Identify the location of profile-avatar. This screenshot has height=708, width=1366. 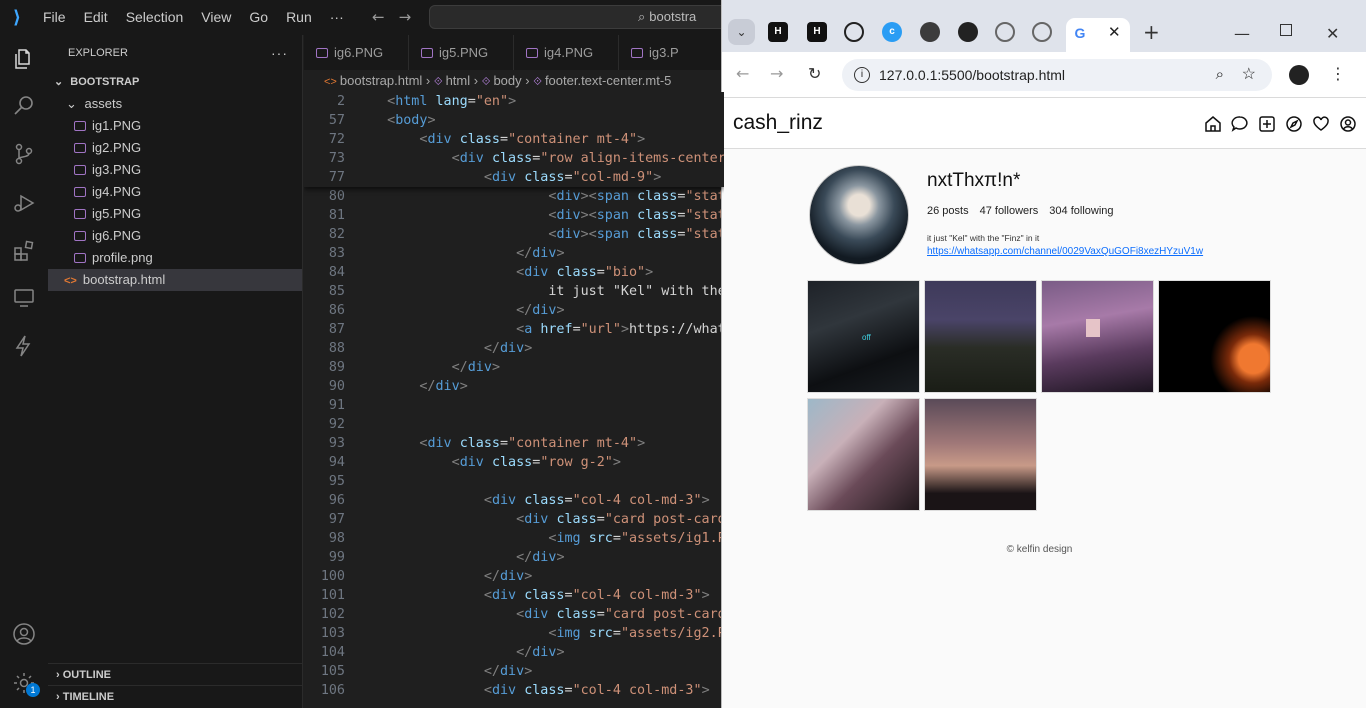
(1299, 75).